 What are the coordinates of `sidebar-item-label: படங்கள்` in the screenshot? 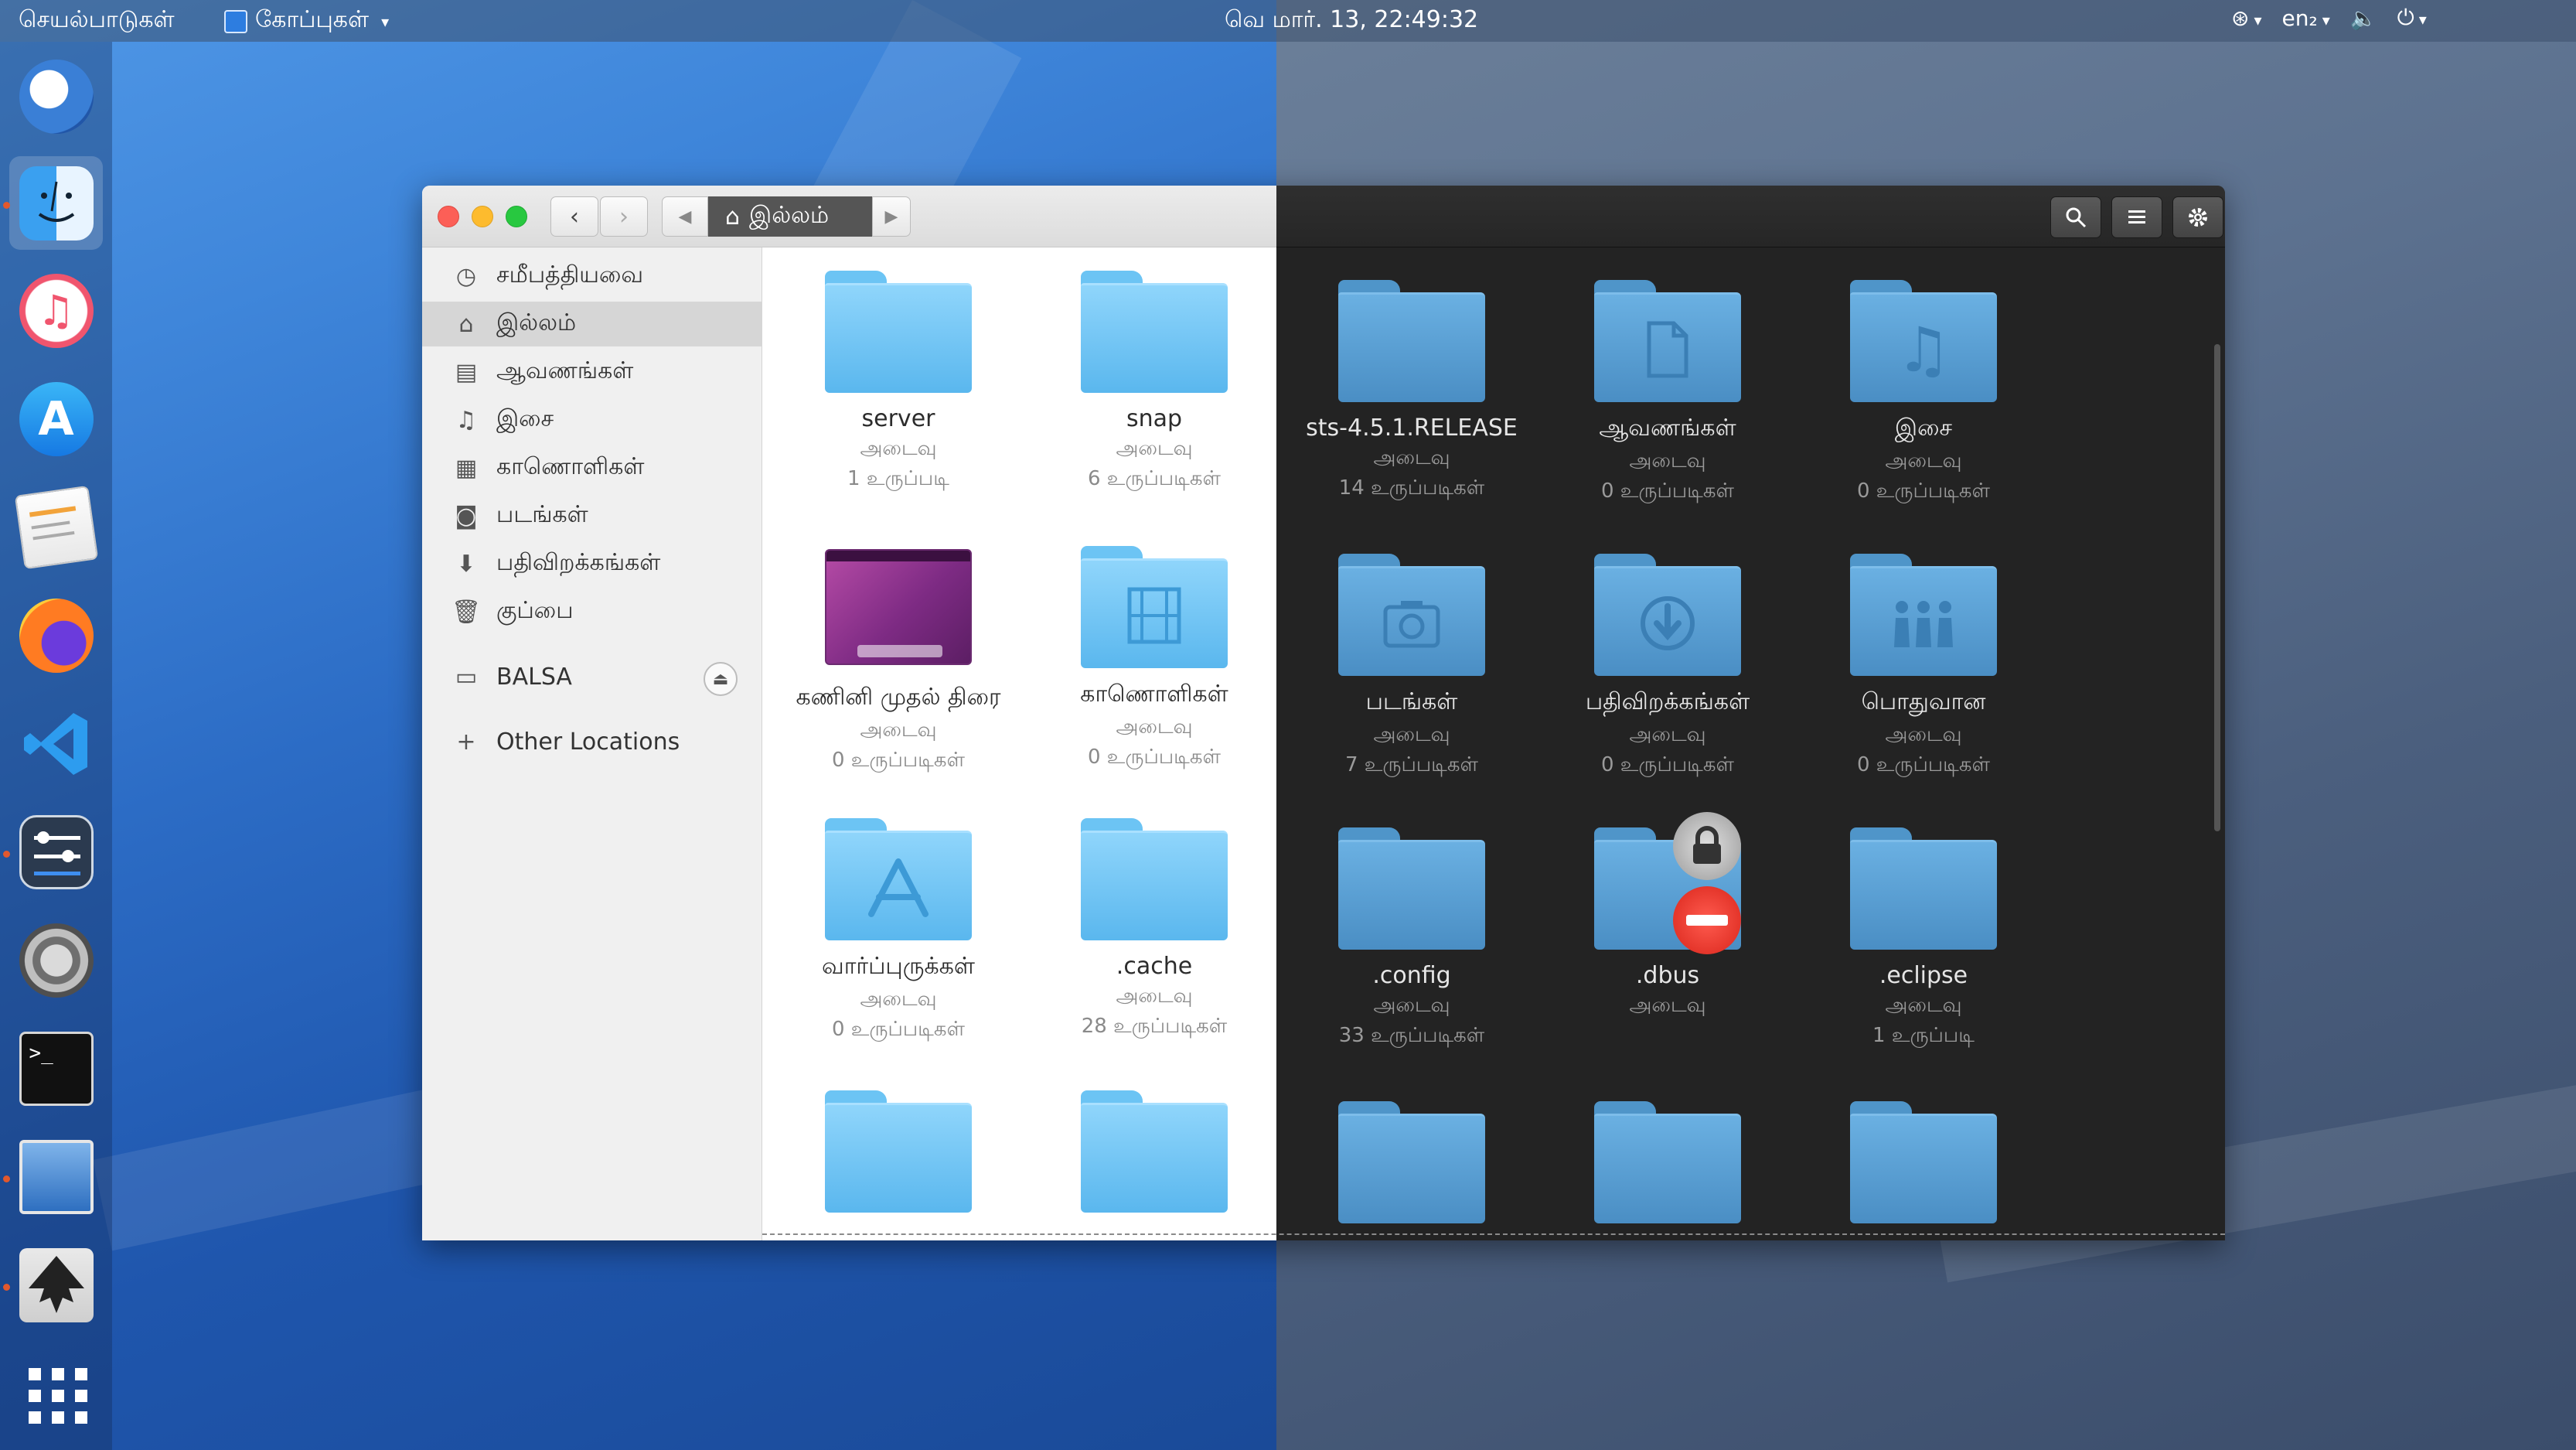 It's located at (542, 514).